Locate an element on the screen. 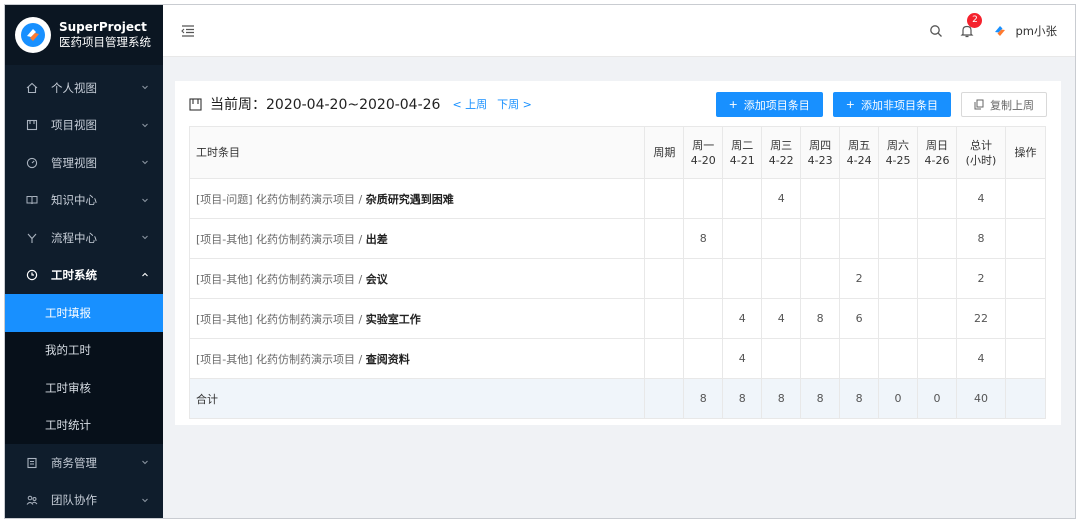  column-header-sat: 周六 4-25 is located at coordinates (898, 152).